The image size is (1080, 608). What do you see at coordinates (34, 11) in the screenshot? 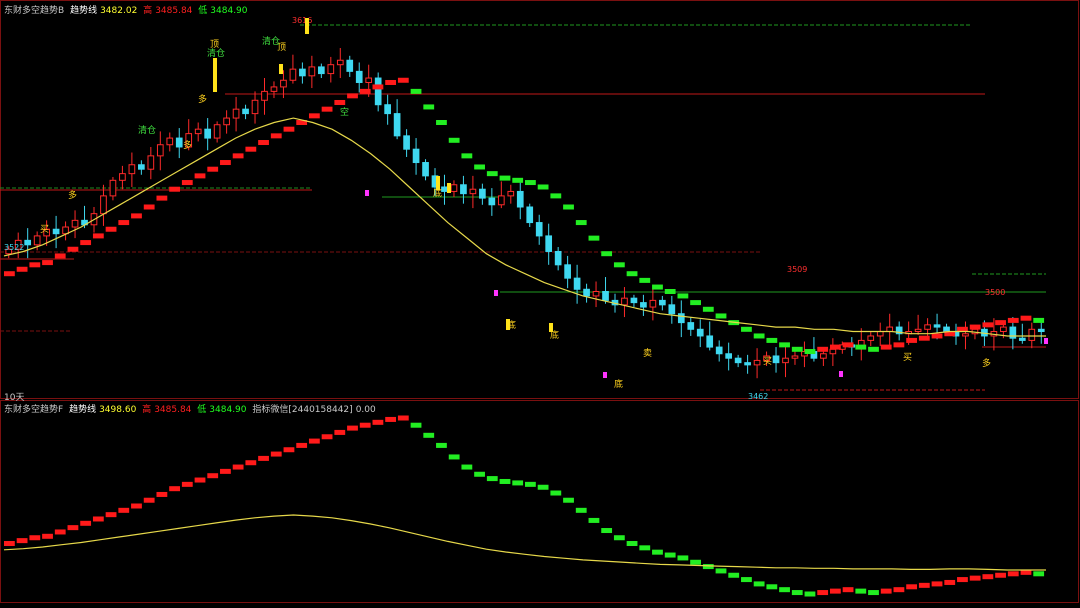
I see `upper-indicator-name: 东财多空趋势B` at bounding box center [34, 11].